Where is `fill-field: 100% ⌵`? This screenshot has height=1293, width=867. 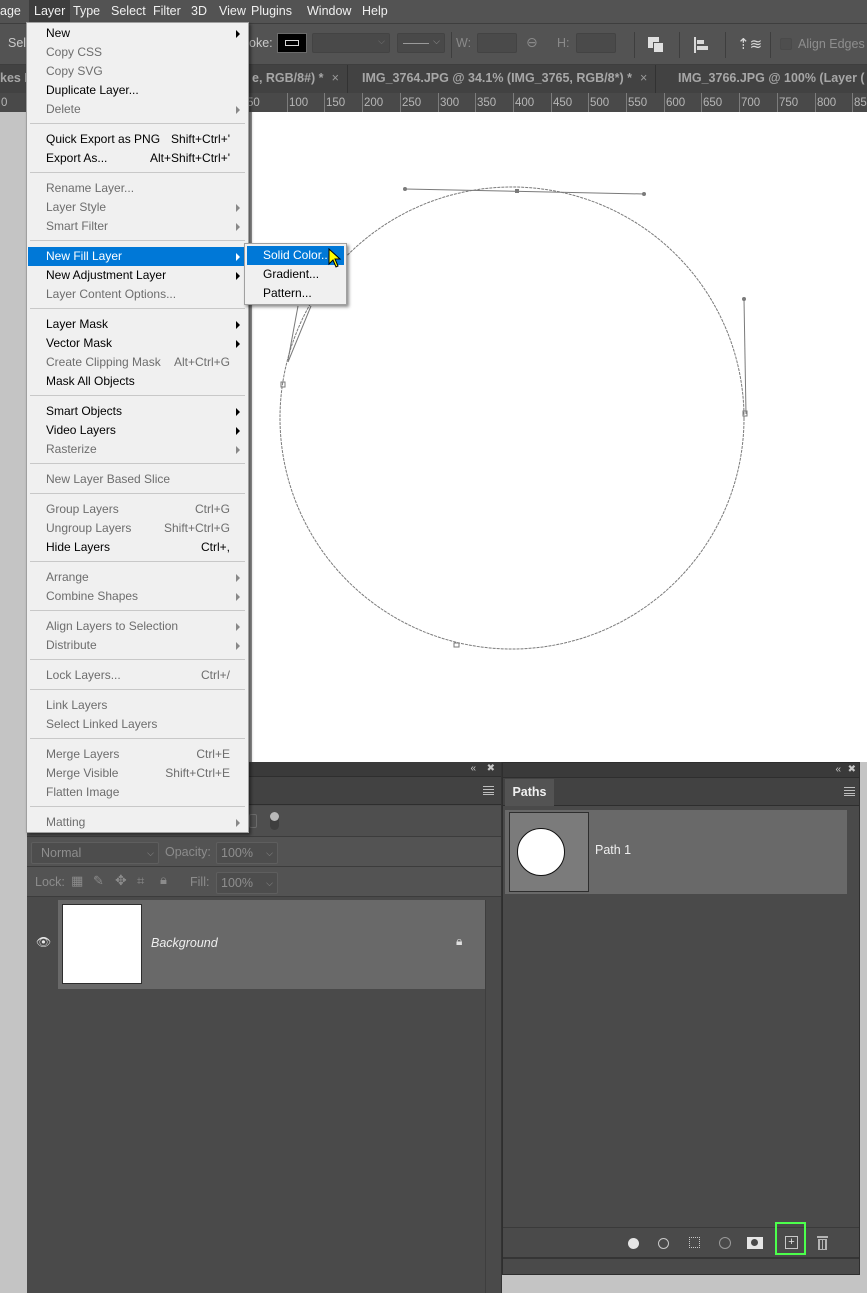
fill-field: 100% ⌵ is located at coordinates (247, 883).